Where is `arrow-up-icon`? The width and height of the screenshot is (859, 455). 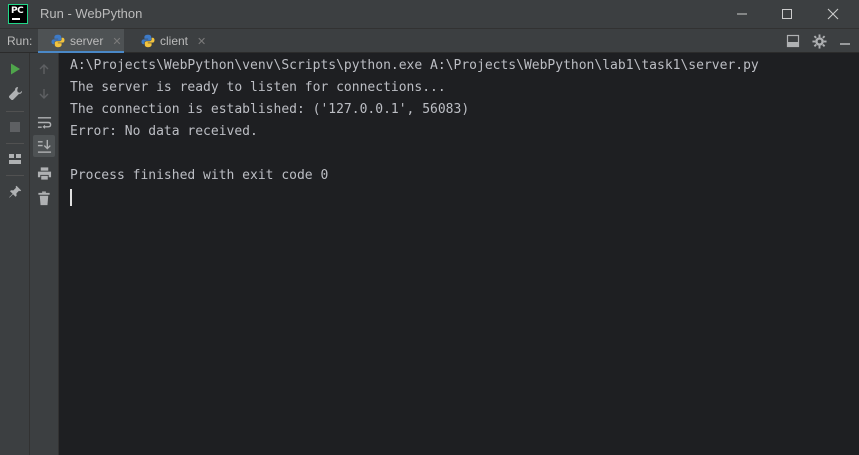 arrow-up-icon is located at coordinates (44, 69).